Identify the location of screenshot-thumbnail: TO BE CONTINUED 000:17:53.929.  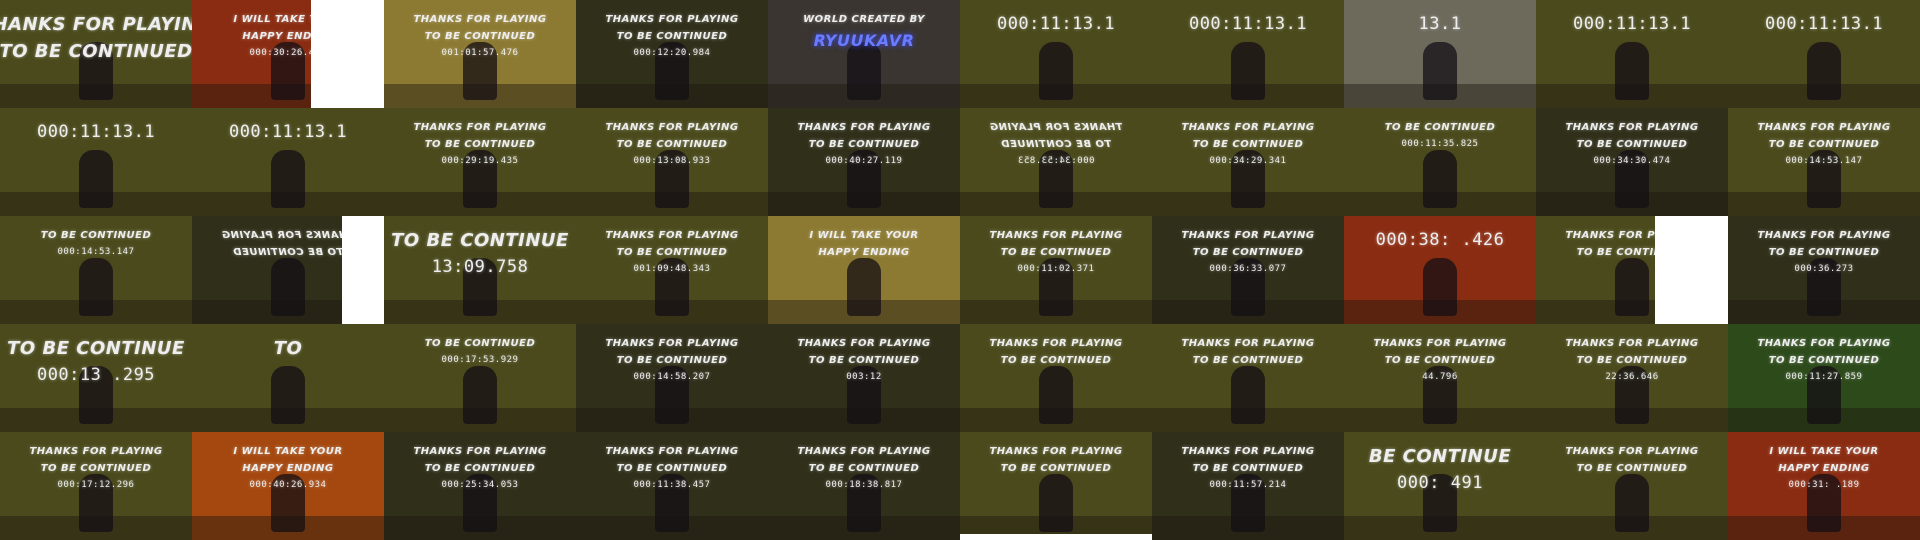
(480, 378).